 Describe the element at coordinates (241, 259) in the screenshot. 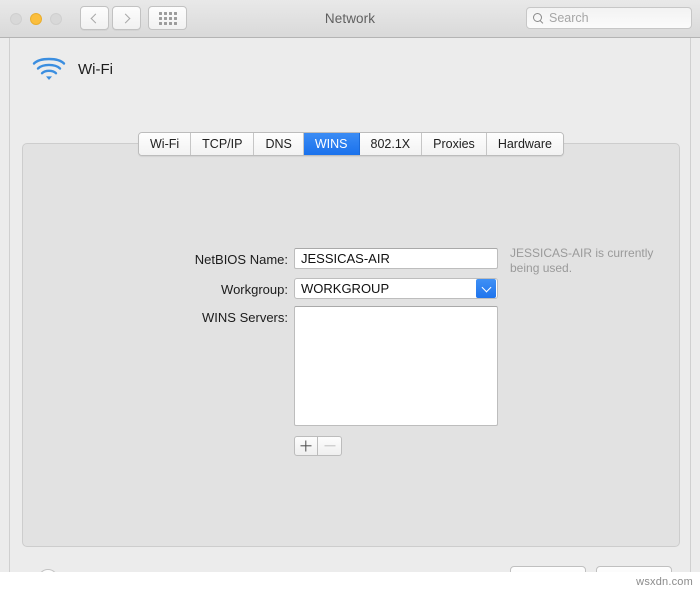

I see `netbios-name-label: NetBIOS Name:` at that location.